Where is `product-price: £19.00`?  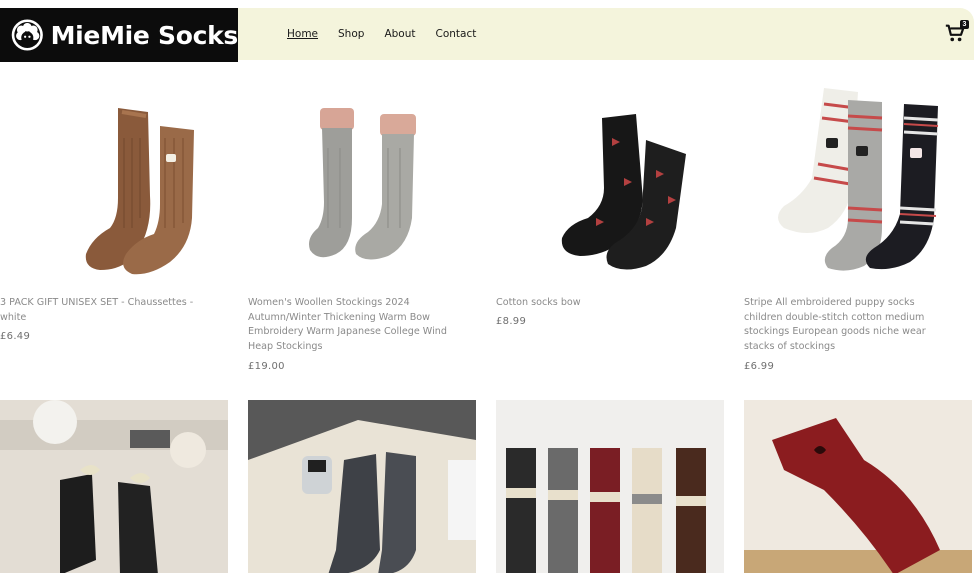
product-price: £19.00 is located at coordinates (266, 366).